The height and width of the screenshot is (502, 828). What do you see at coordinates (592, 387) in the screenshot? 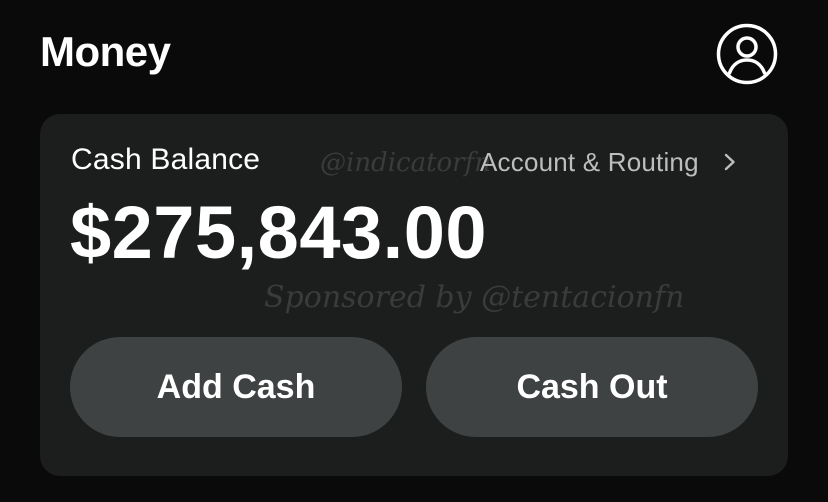
I see `cash-out-button: Cash Out` at bounding box center [592, 387].